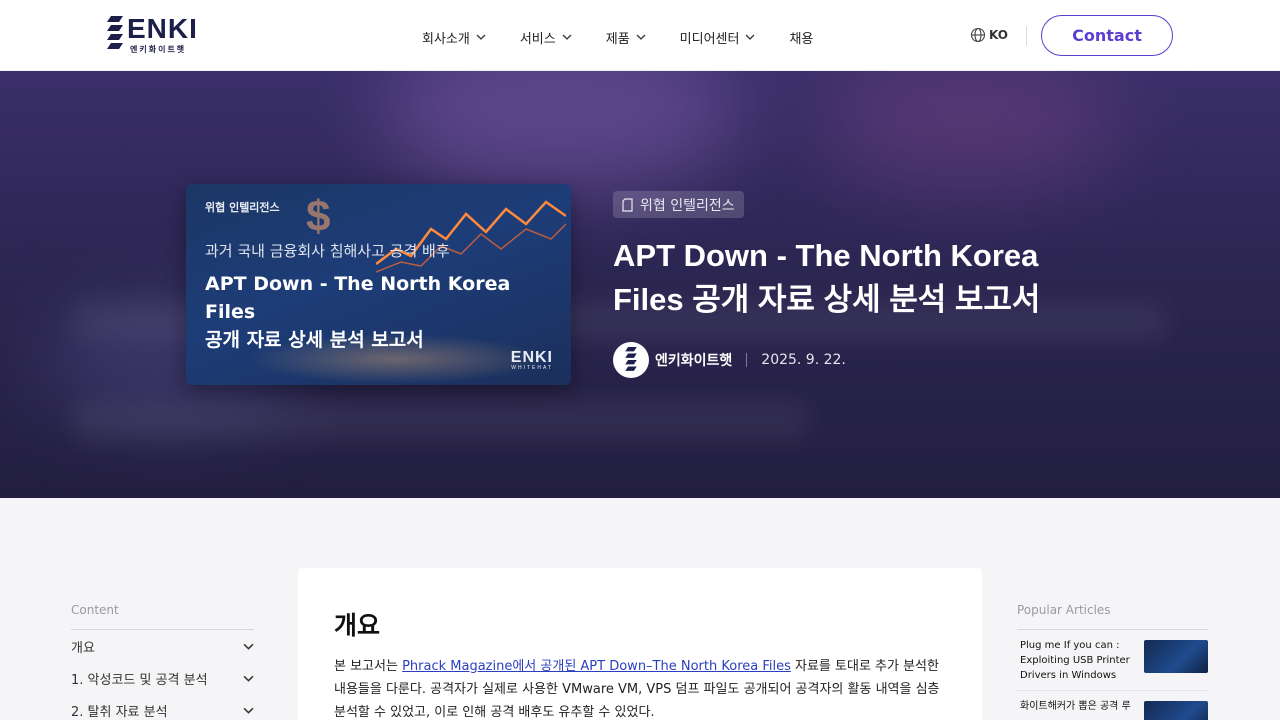 The image size is (1280, 720). Describe the element at coordinates (368, 666) in the screenshot. I see `intro-text: 본 보고서는` at that location.